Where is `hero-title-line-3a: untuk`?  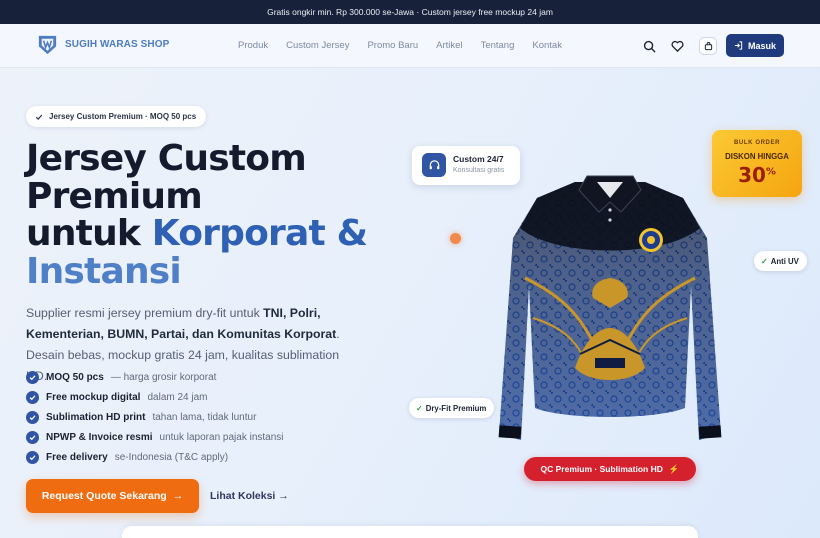
hero-title-line-3a: untuk is located at coordinates (89, 233).